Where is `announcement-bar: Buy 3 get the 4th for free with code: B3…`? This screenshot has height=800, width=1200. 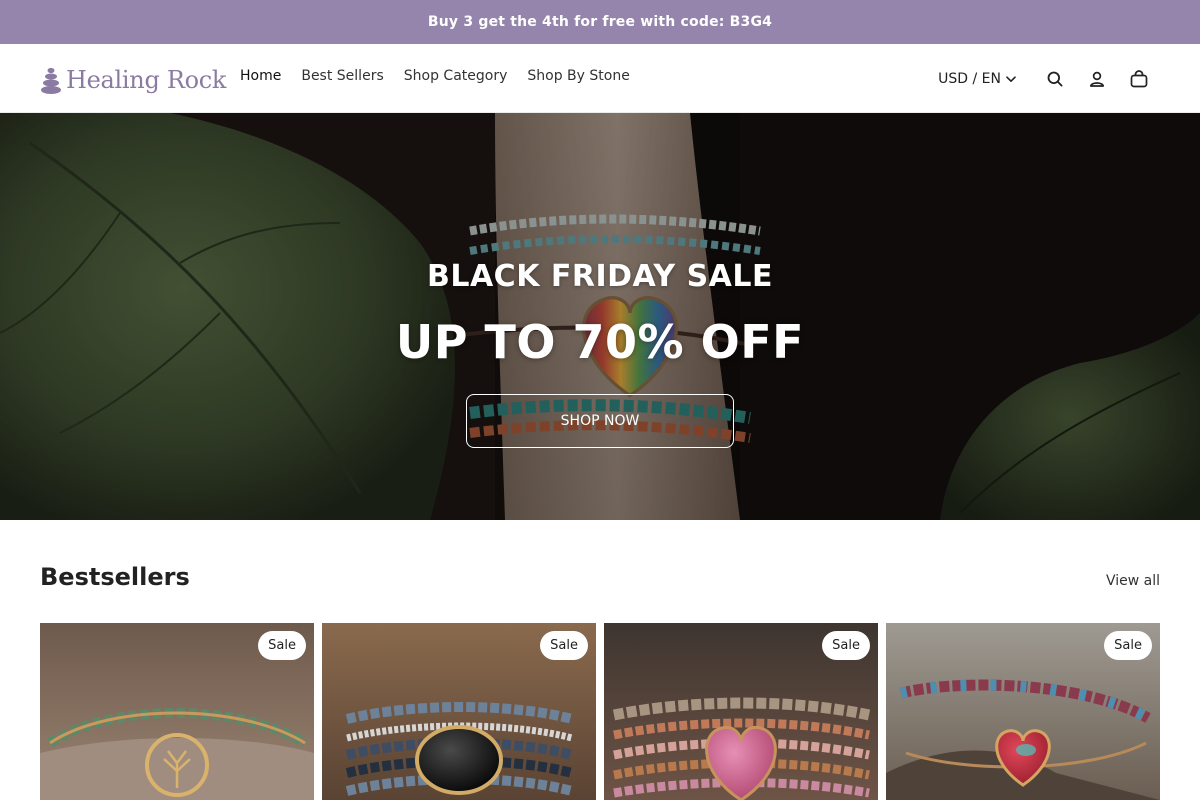
announcement-bar: Buy 3 get the 4th for free with code: B3… is located at coordinates (600, 22).